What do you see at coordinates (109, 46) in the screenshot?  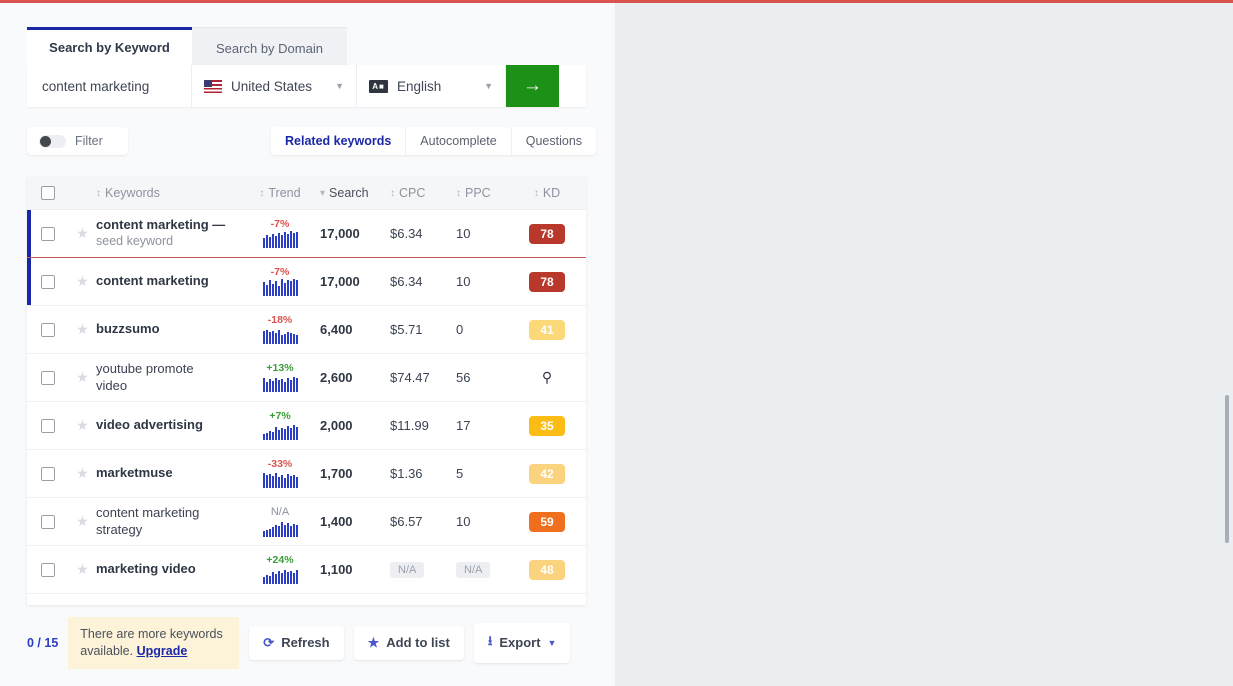 I see `tab-search-by-keyword: Search by Keyword` at bounding box center [109, 46].